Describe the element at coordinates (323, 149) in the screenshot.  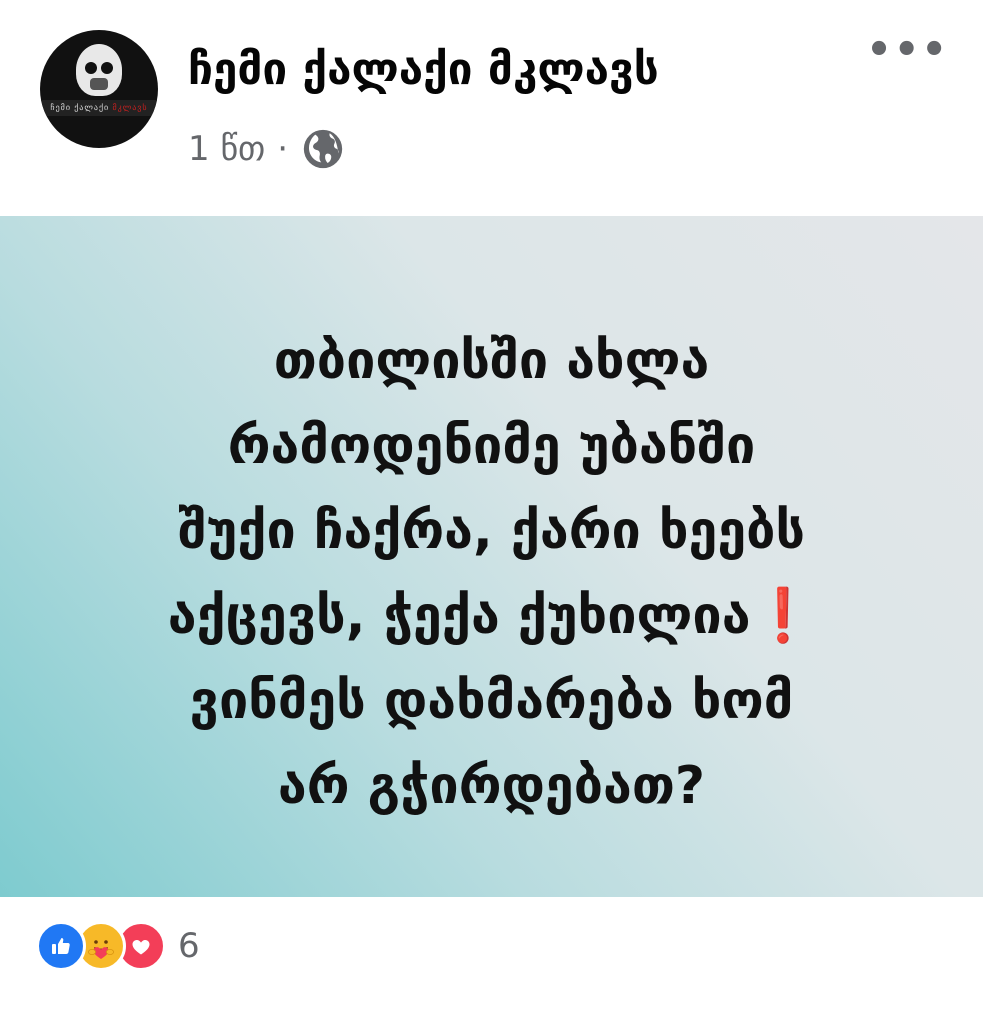
I see `globe-icon` at that location.